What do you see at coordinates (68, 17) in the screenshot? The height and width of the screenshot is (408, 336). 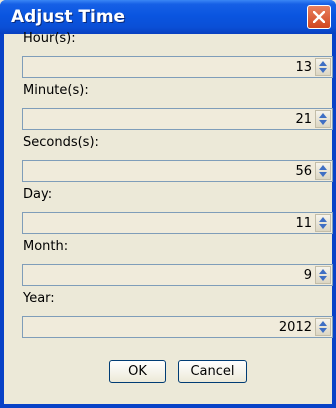 I see `dialog-title: Adjust Time` at bounding box center [68, 17].